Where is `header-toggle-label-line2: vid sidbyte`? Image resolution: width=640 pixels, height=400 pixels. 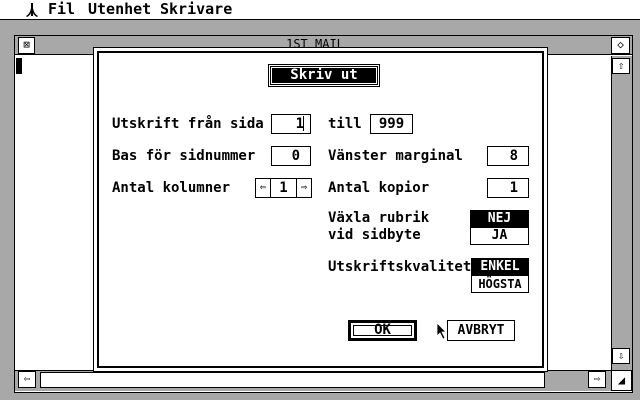
header-toggle-label-line2: vid sidbyte is located at coordinates (374, 235).